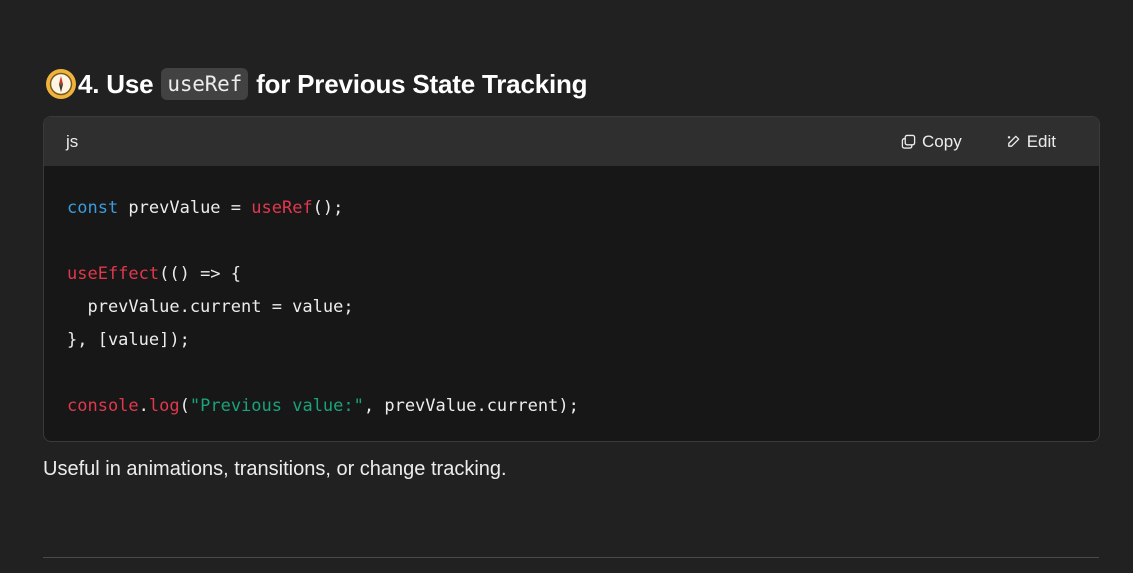  I want to click on code-line: }, [value]);, so click(583, 340).